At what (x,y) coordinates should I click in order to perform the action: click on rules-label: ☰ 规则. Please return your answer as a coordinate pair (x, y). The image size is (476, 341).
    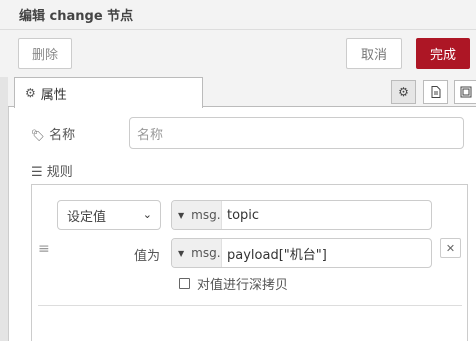
    Looking at the image, I should click on (52, 170).